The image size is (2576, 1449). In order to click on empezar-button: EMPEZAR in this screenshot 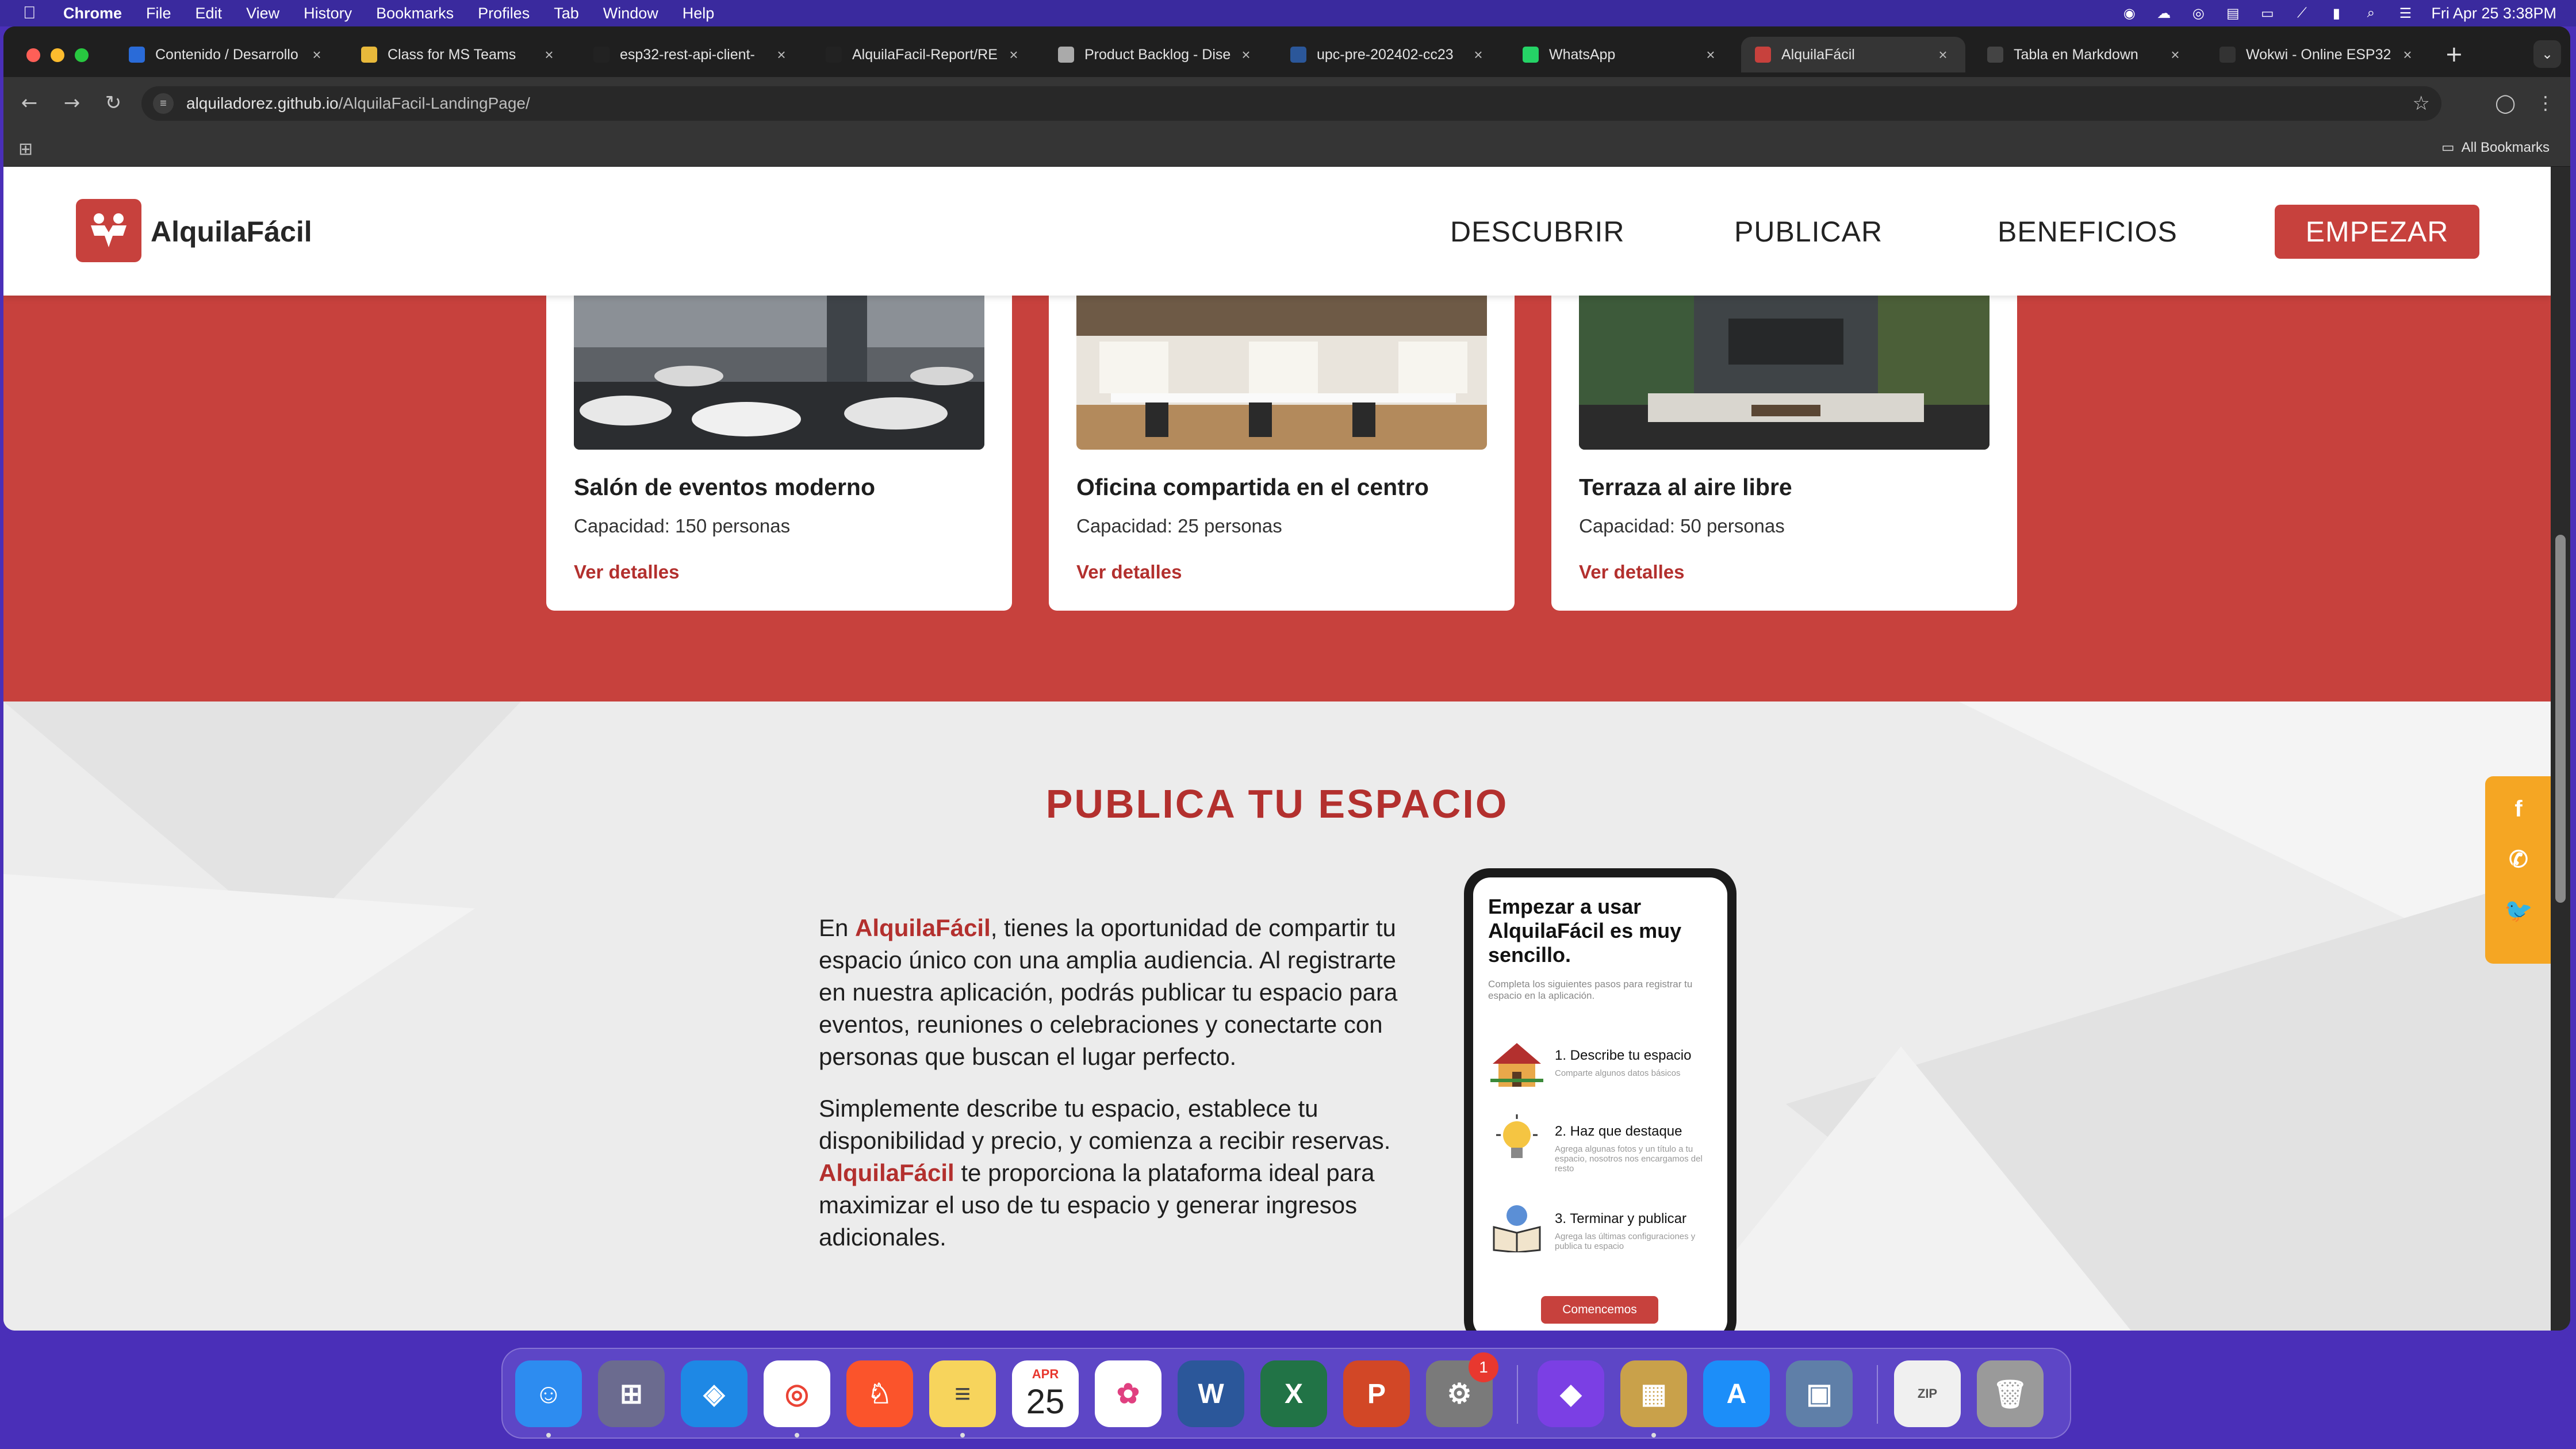, I will do `click(2377, 232)`.